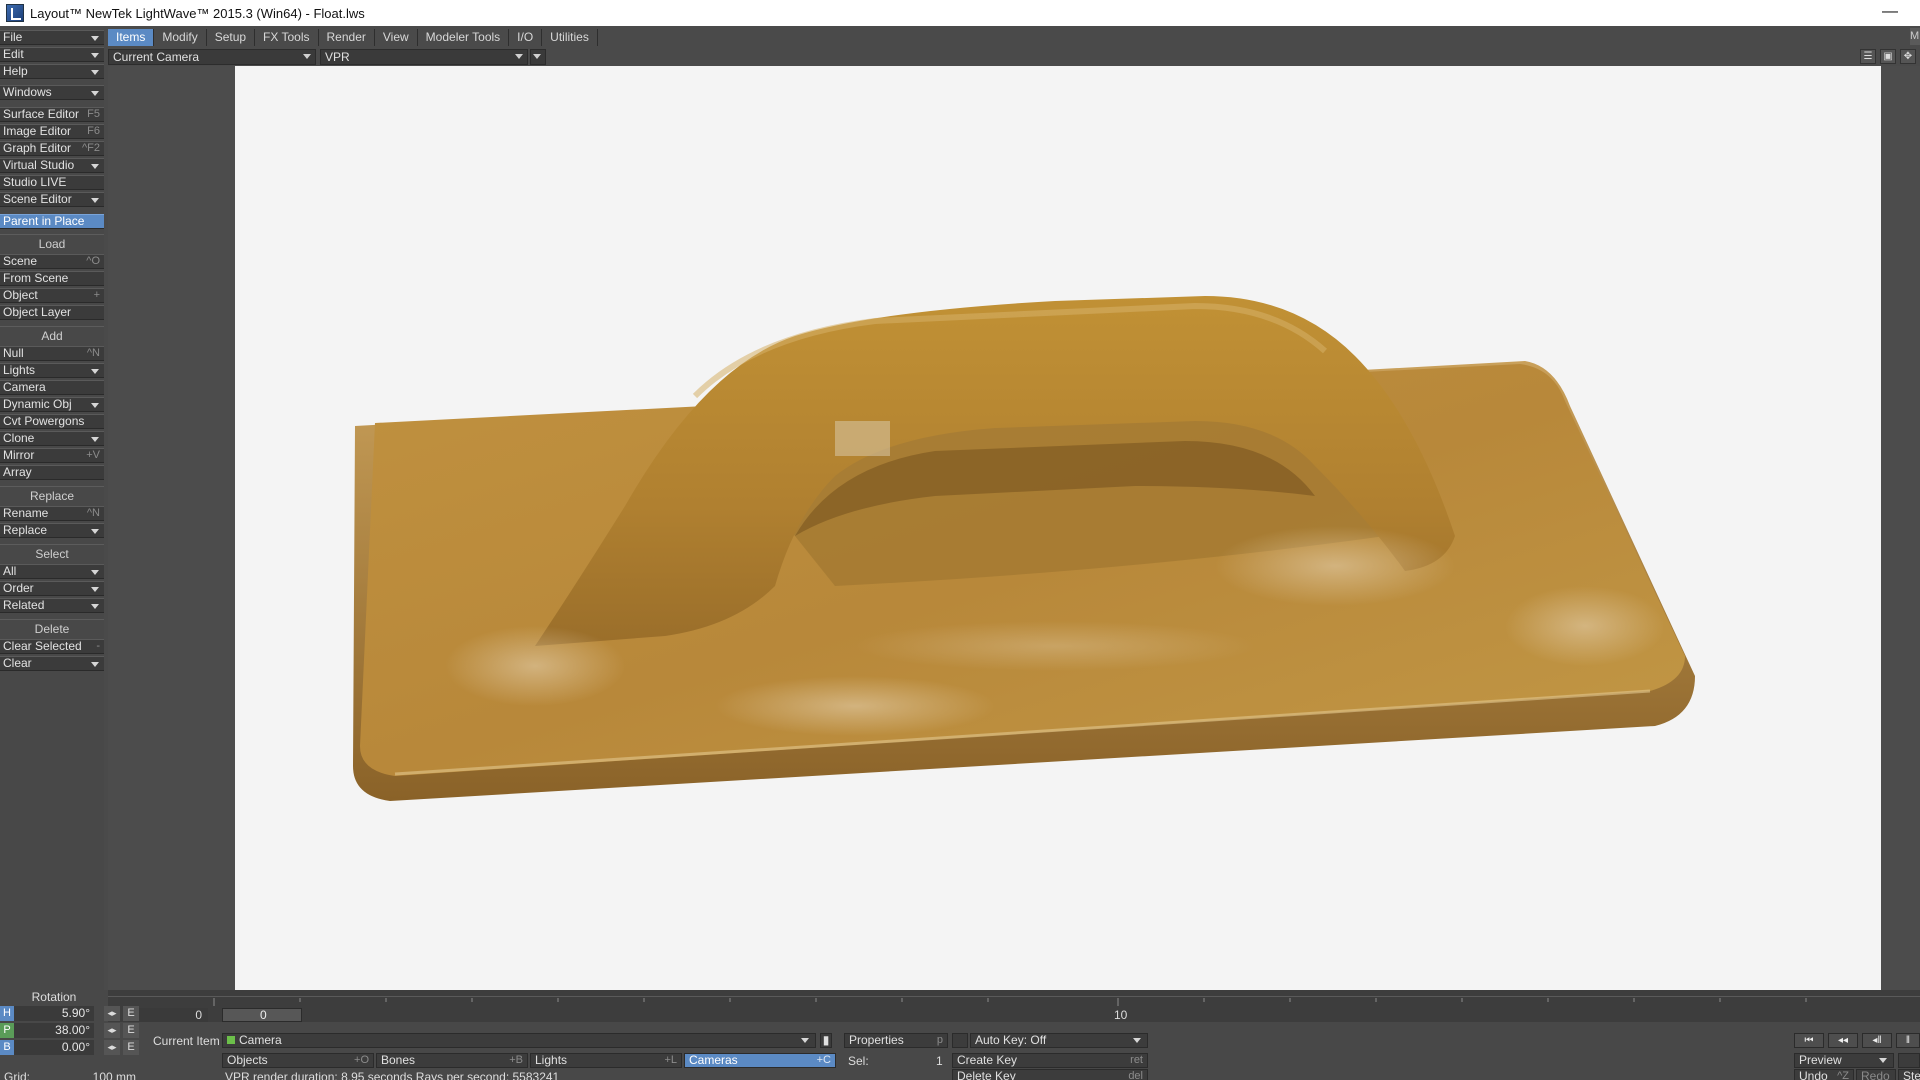 This screenshot has height=1080, width=1920. What do you see at coordinates (986, 1074) in the screenshot?
I see `delete-key-label: Delete Key` at bounding box center [986, 1074].